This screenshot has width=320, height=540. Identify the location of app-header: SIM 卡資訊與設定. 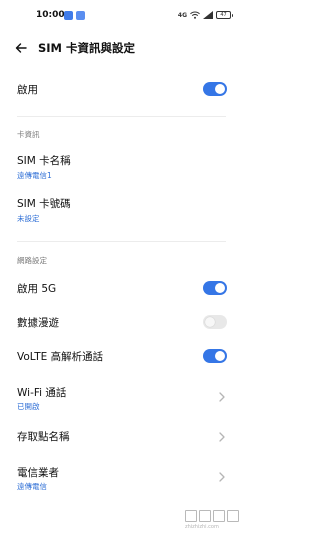
(121, 48).